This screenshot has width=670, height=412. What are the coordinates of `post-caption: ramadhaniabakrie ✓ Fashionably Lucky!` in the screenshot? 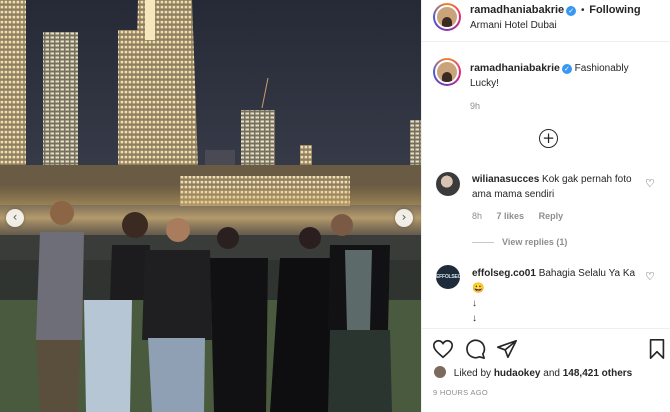 It's located at (565, 76).